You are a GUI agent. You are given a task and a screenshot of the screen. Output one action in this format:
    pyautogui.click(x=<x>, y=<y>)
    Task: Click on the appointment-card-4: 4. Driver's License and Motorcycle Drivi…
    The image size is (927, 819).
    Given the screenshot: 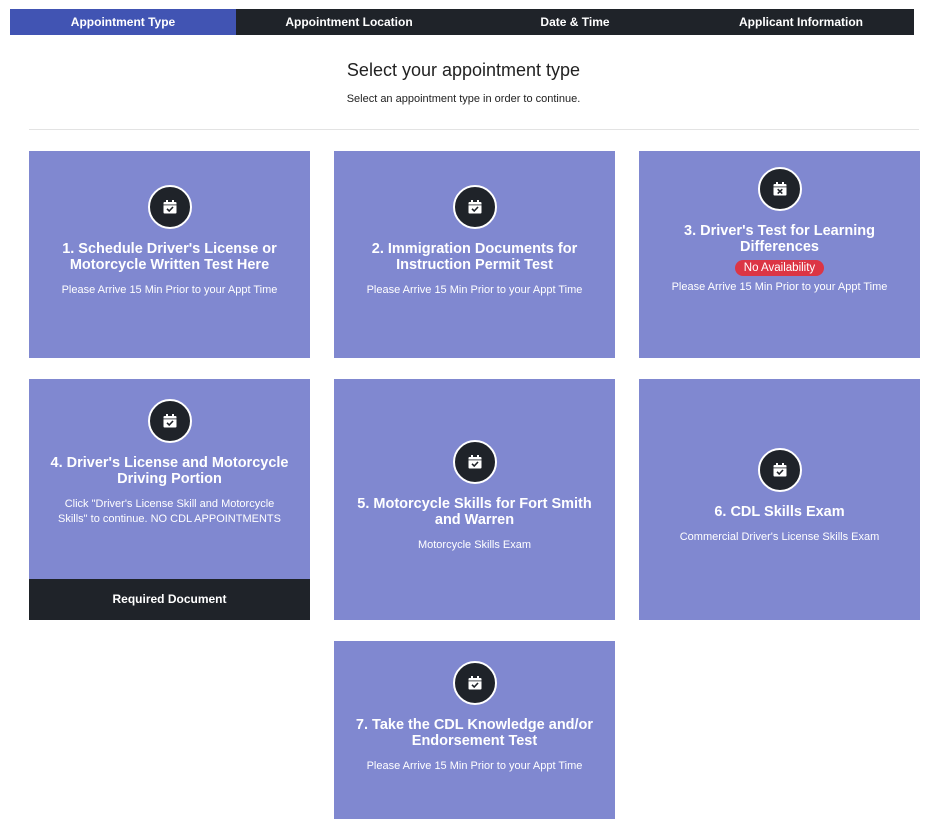 What is the action you would take?
    pyautogui.click(x=169, y=499)
    